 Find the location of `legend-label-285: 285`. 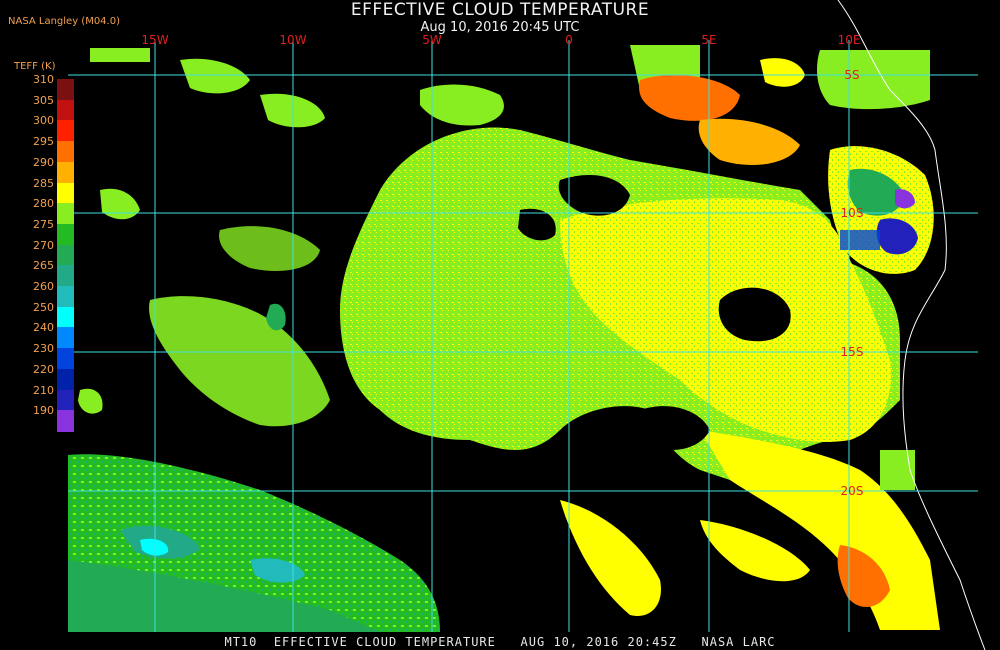

legend-label-285: 285 is located at coordinates (43, 183).